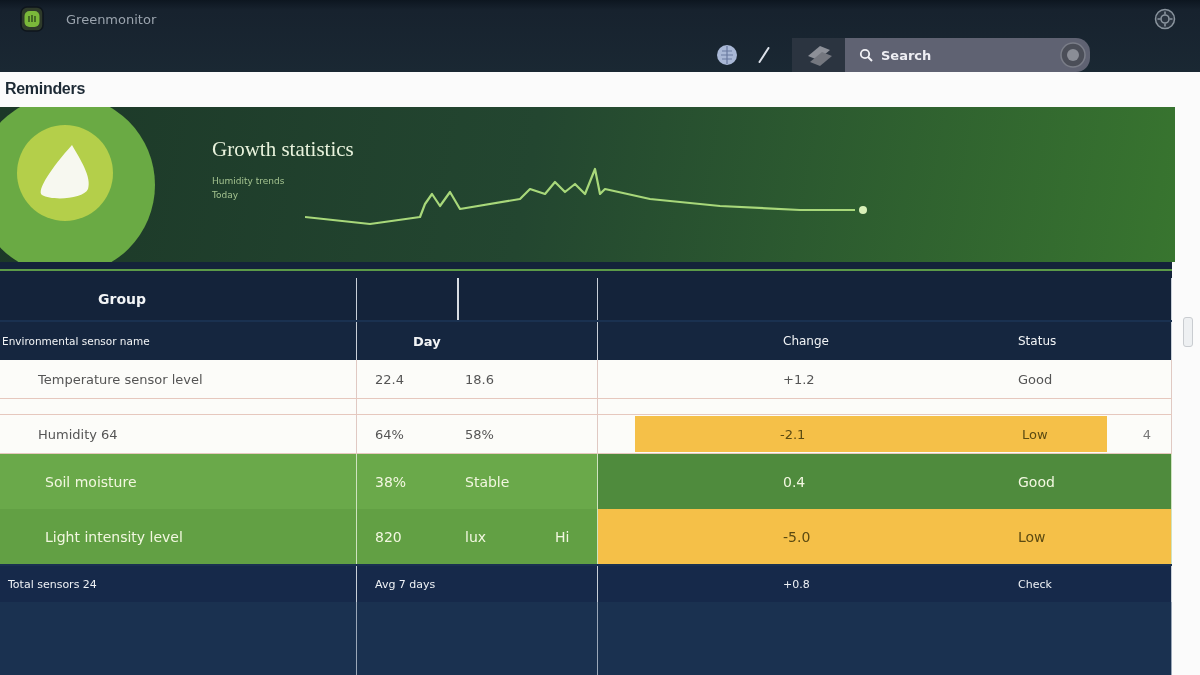  I want to click on column-header: Change, so click(806, 341).